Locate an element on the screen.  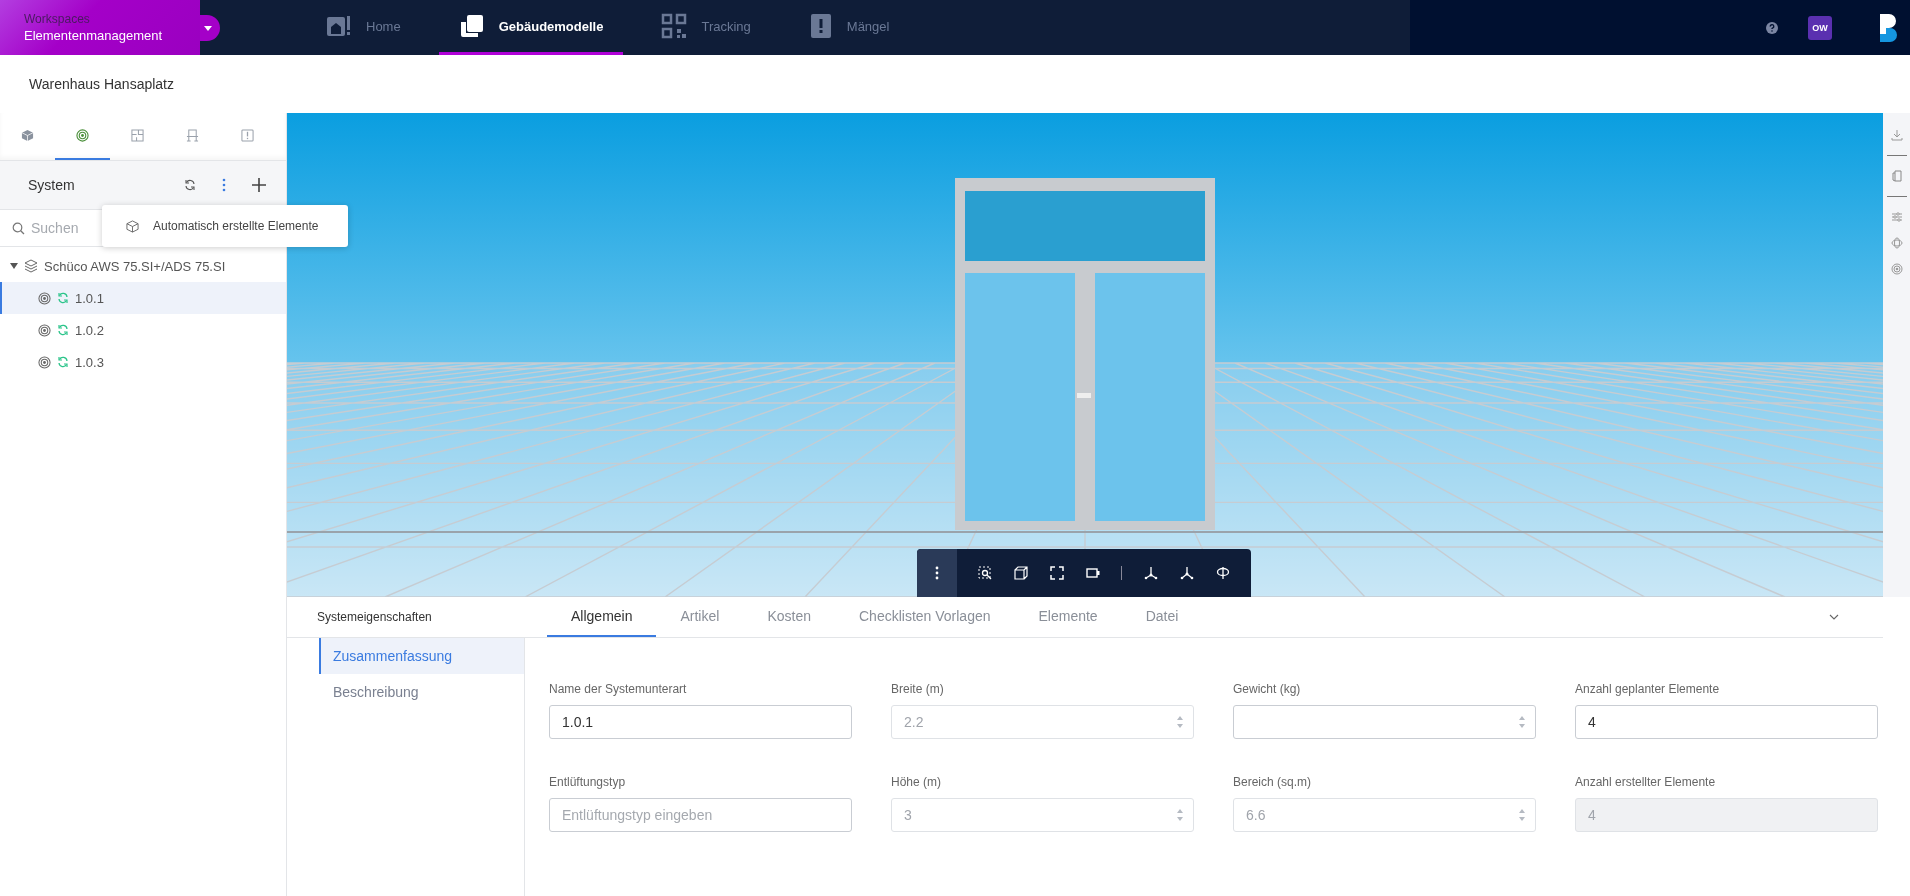
field-label: Entlüftungstyp is located at coordinates (588, 782).